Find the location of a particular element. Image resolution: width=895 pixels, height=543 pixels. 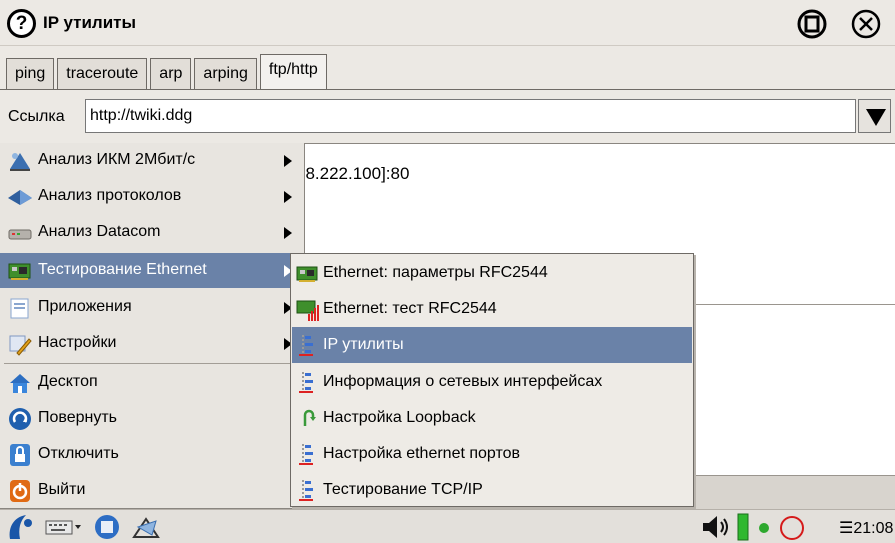

menu-item-exit: Выйти is located at coordinates (151, 490).